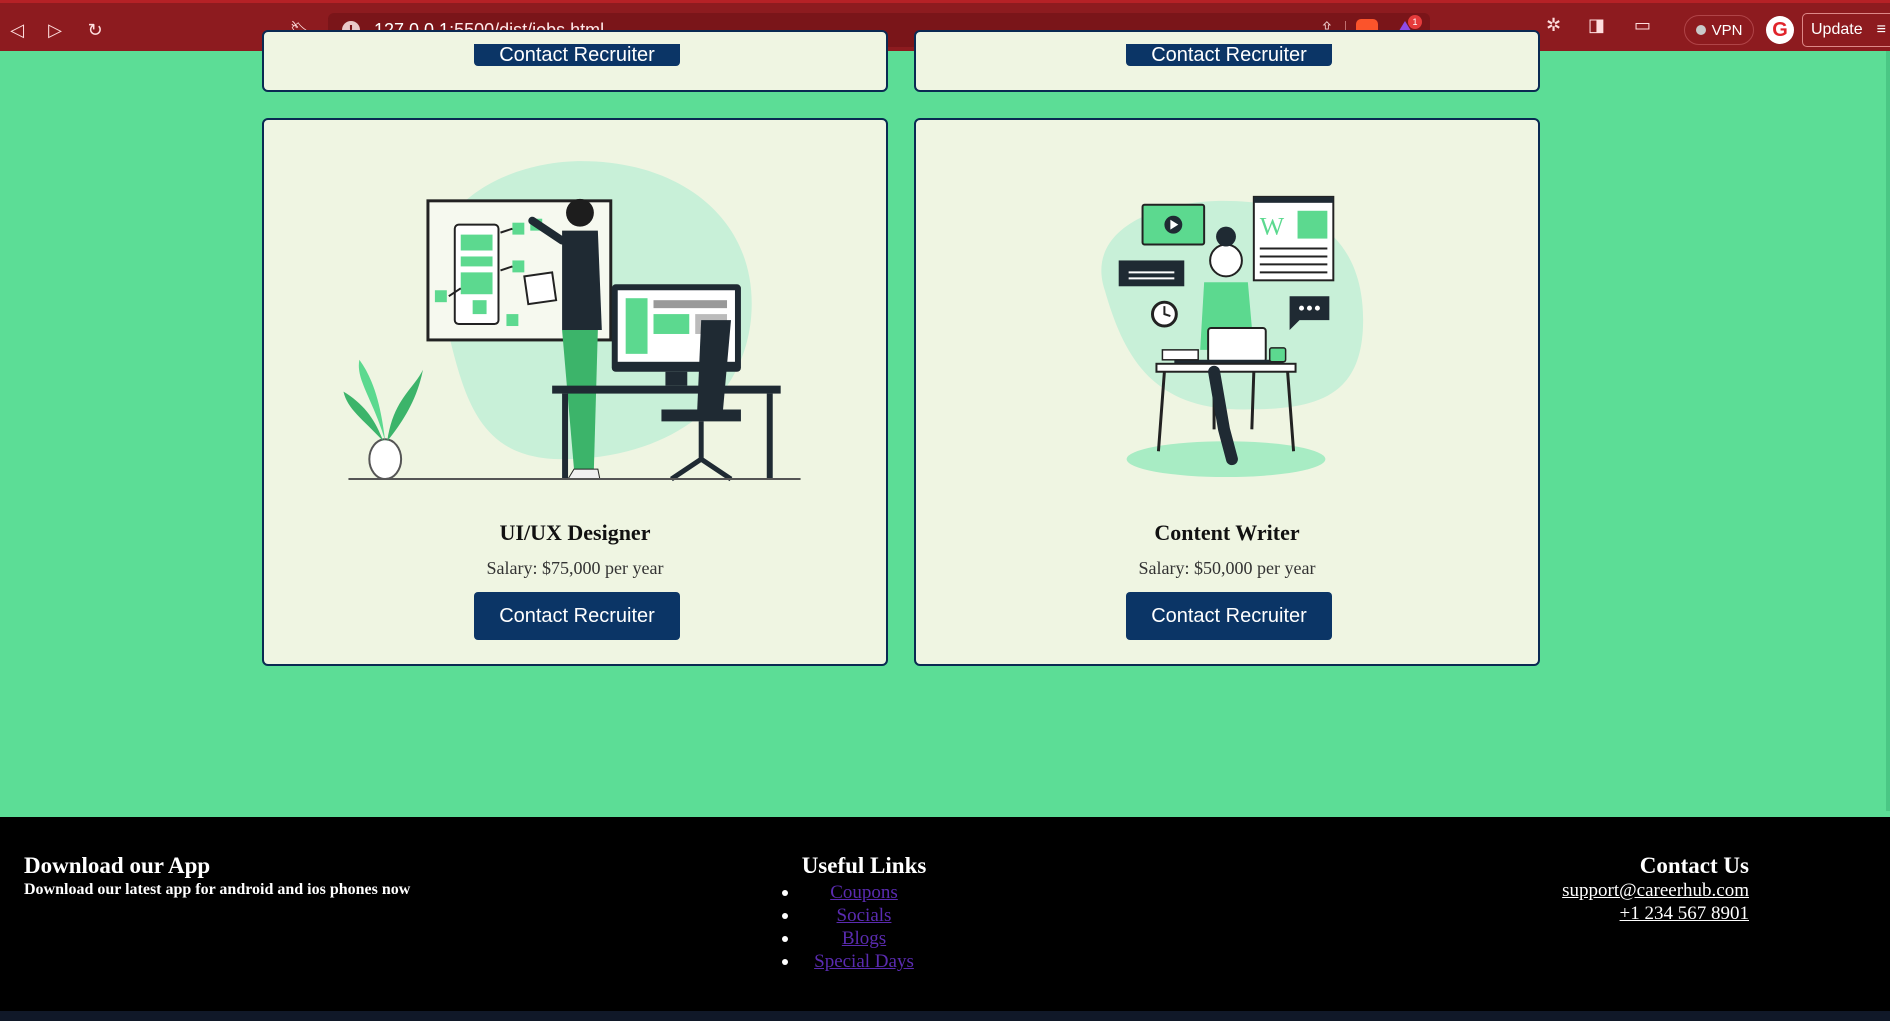 The image size is (1890, 1021). I want to click on footer-links-title: Useful Links, so click(864, 865).